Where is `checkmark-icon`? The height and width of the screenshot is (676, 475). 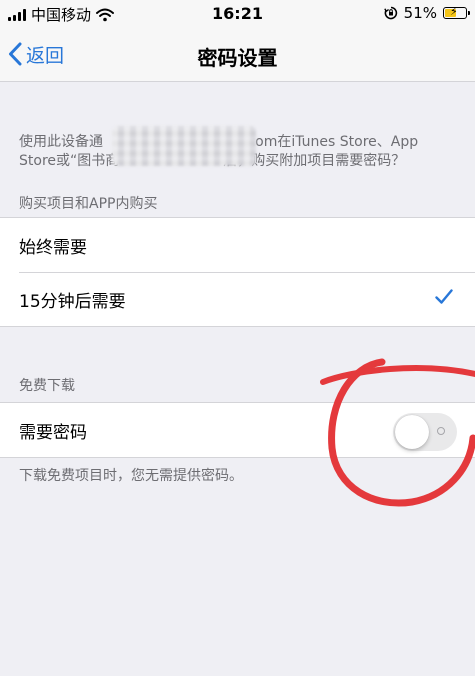
checkmark-icon is located at coordinates (444, 296).